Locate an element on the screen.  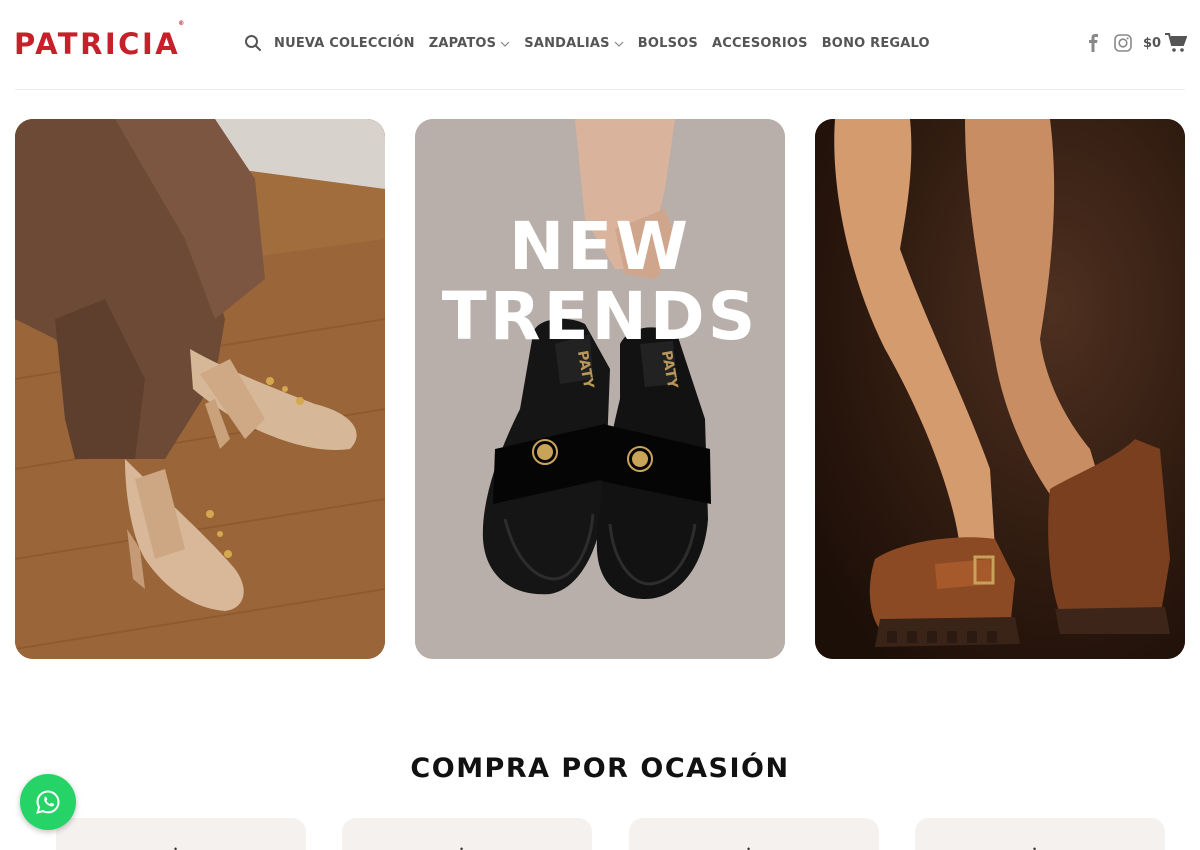
nav-item-nueva-coleccion: NUEVA COLECCIÓN is located at coordinates (344, 43).